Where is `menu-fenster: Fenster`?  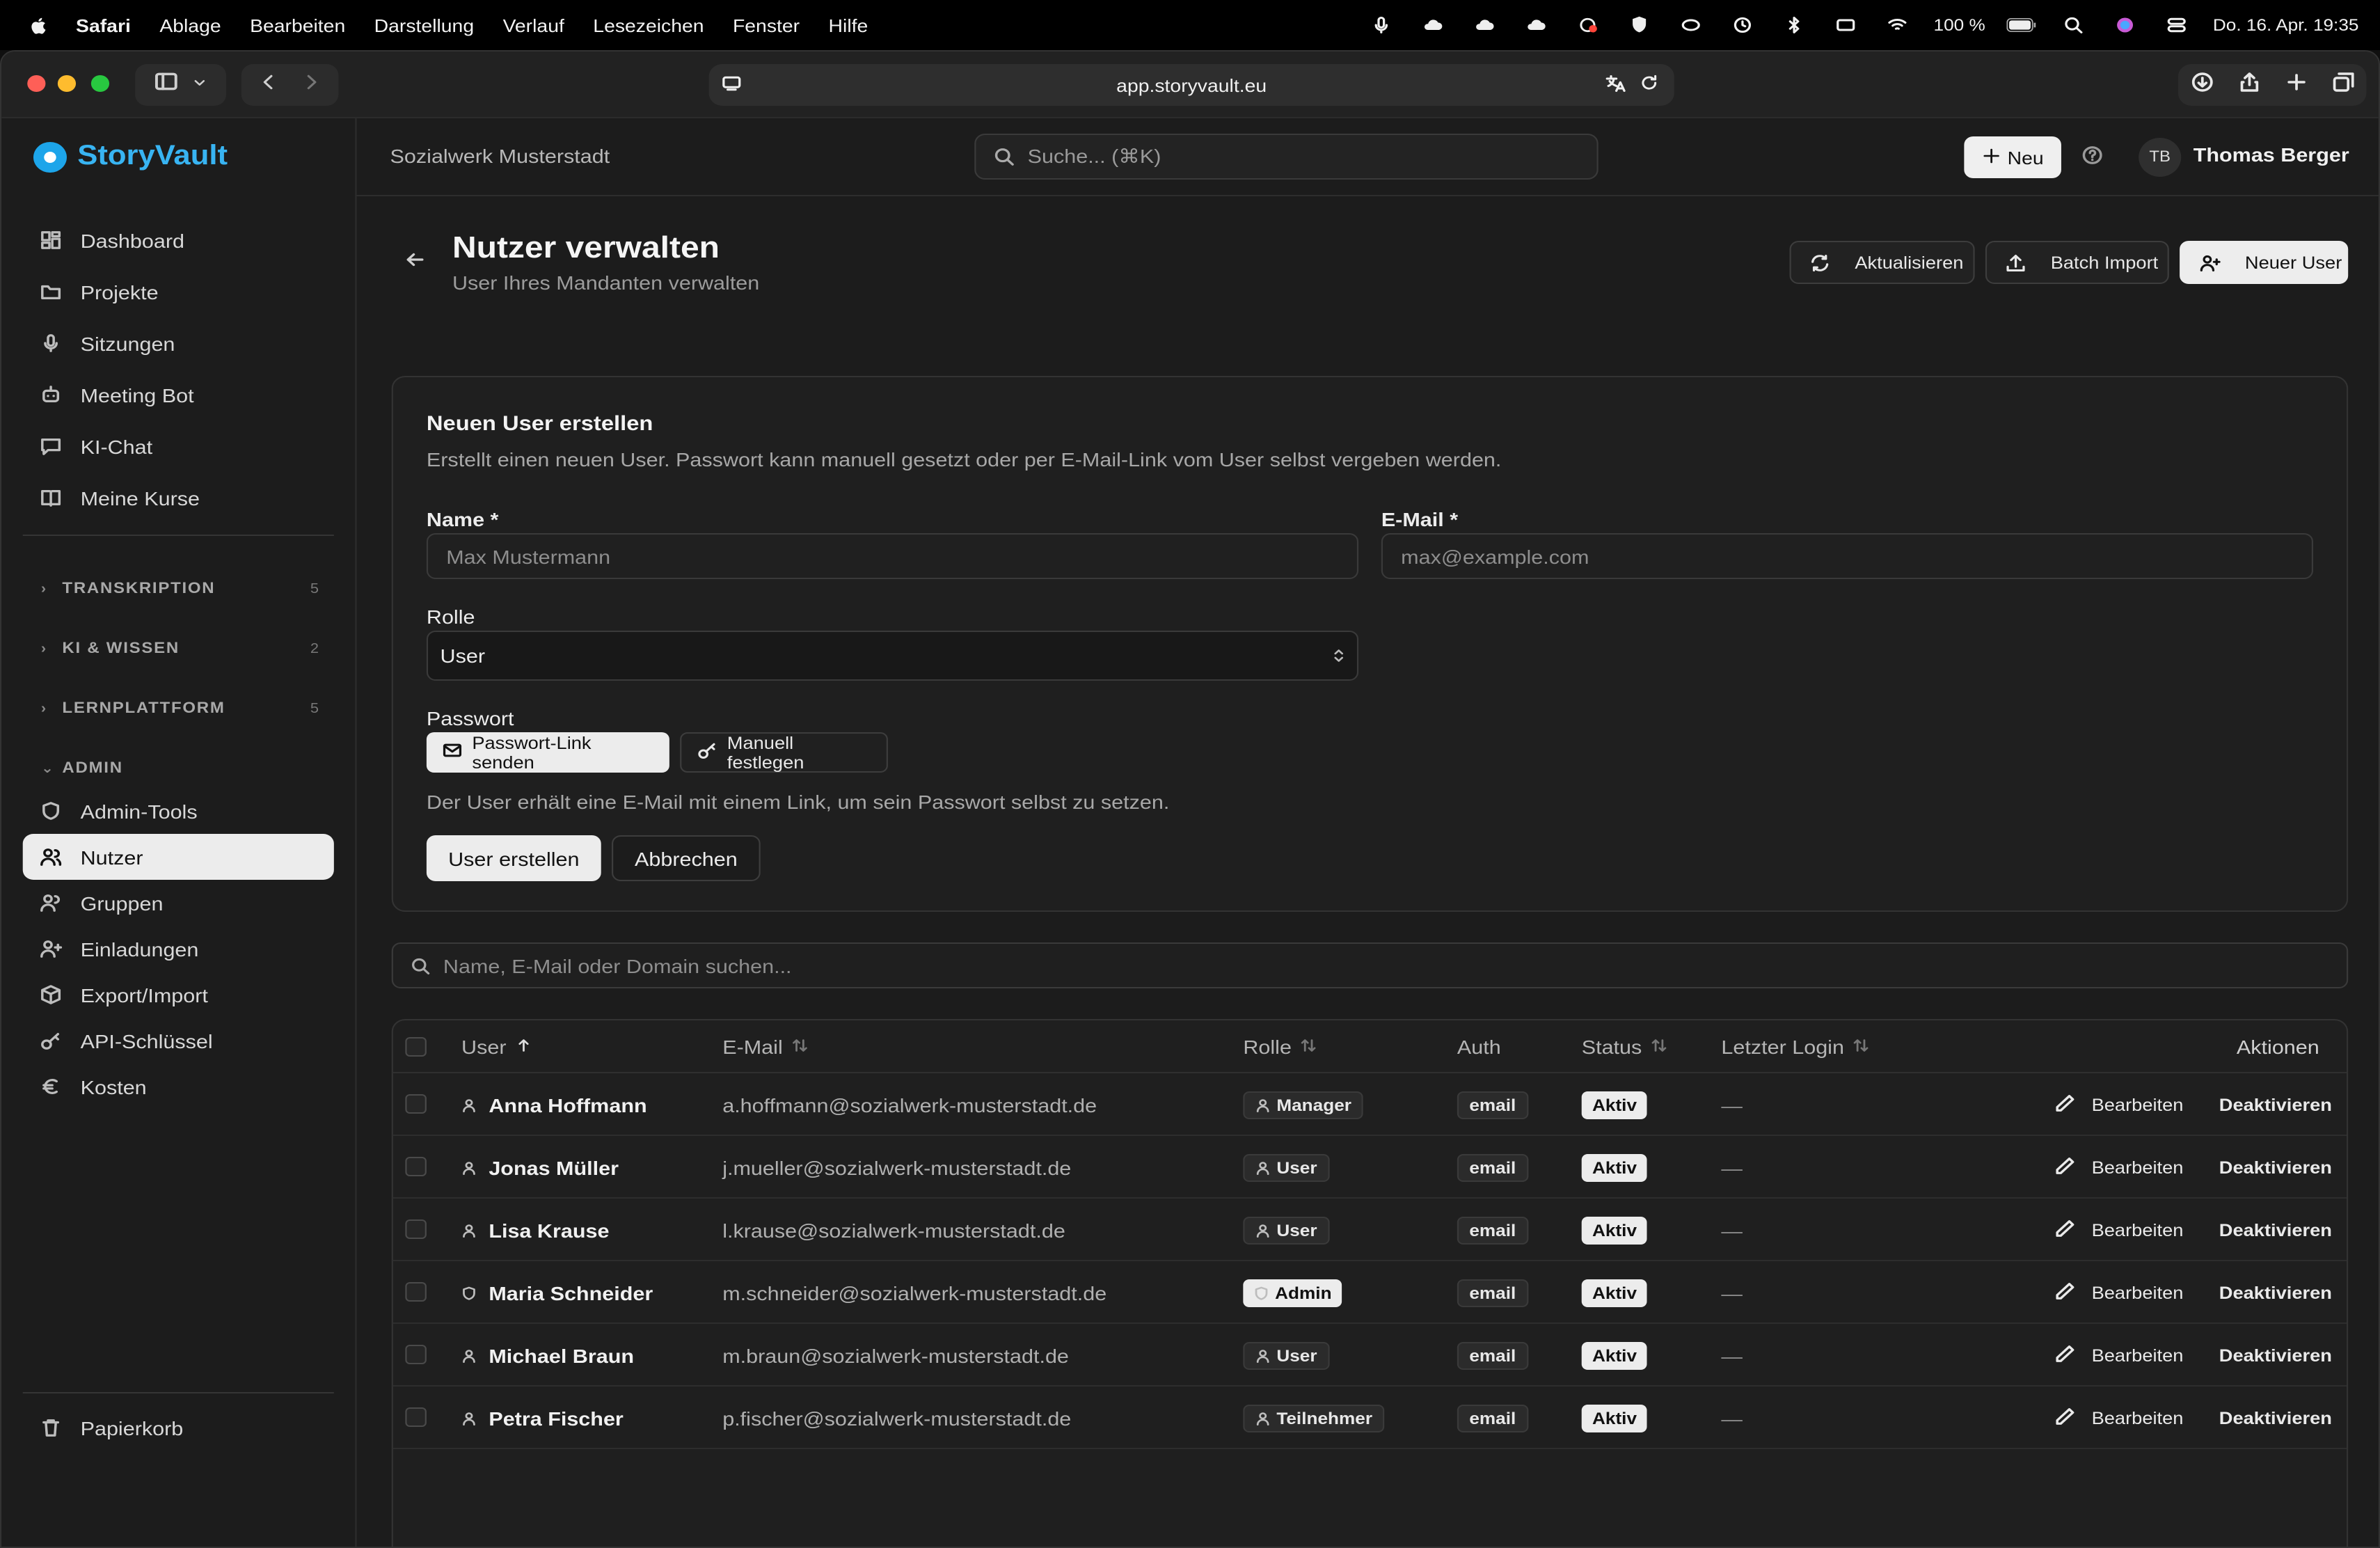
menu-fenster: Fenster is located at coordinates (766, 25).